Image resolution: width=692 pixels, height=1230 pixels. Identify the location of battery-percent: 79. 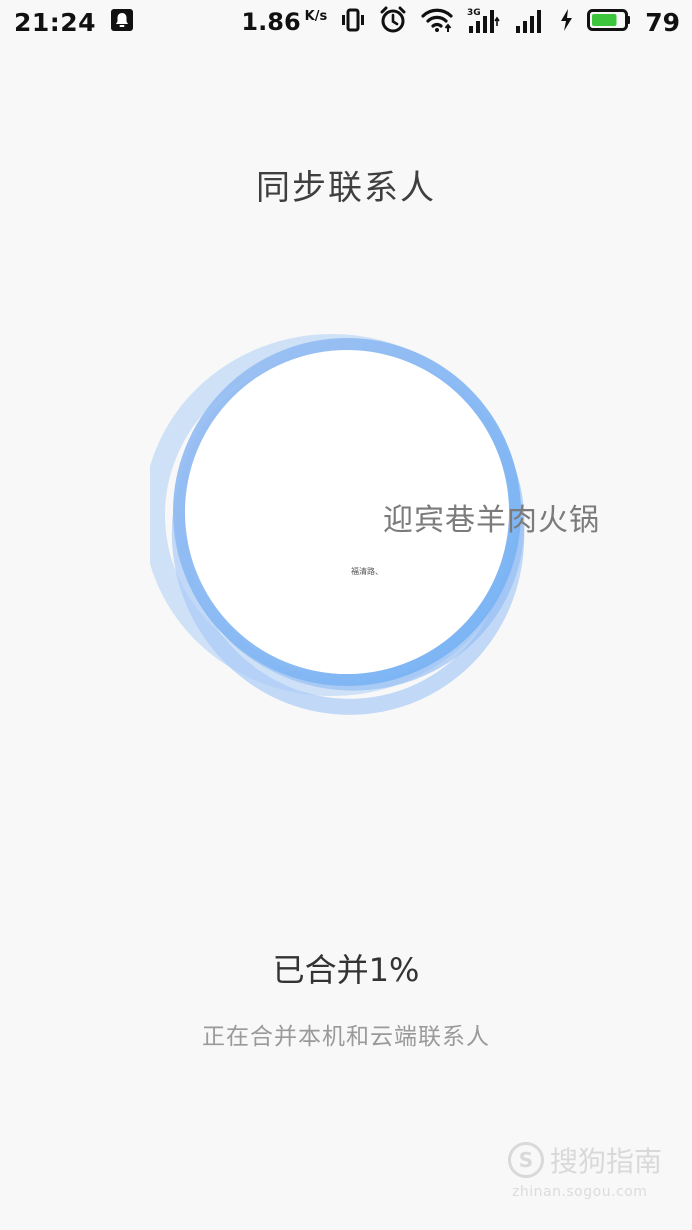
(662, 22).